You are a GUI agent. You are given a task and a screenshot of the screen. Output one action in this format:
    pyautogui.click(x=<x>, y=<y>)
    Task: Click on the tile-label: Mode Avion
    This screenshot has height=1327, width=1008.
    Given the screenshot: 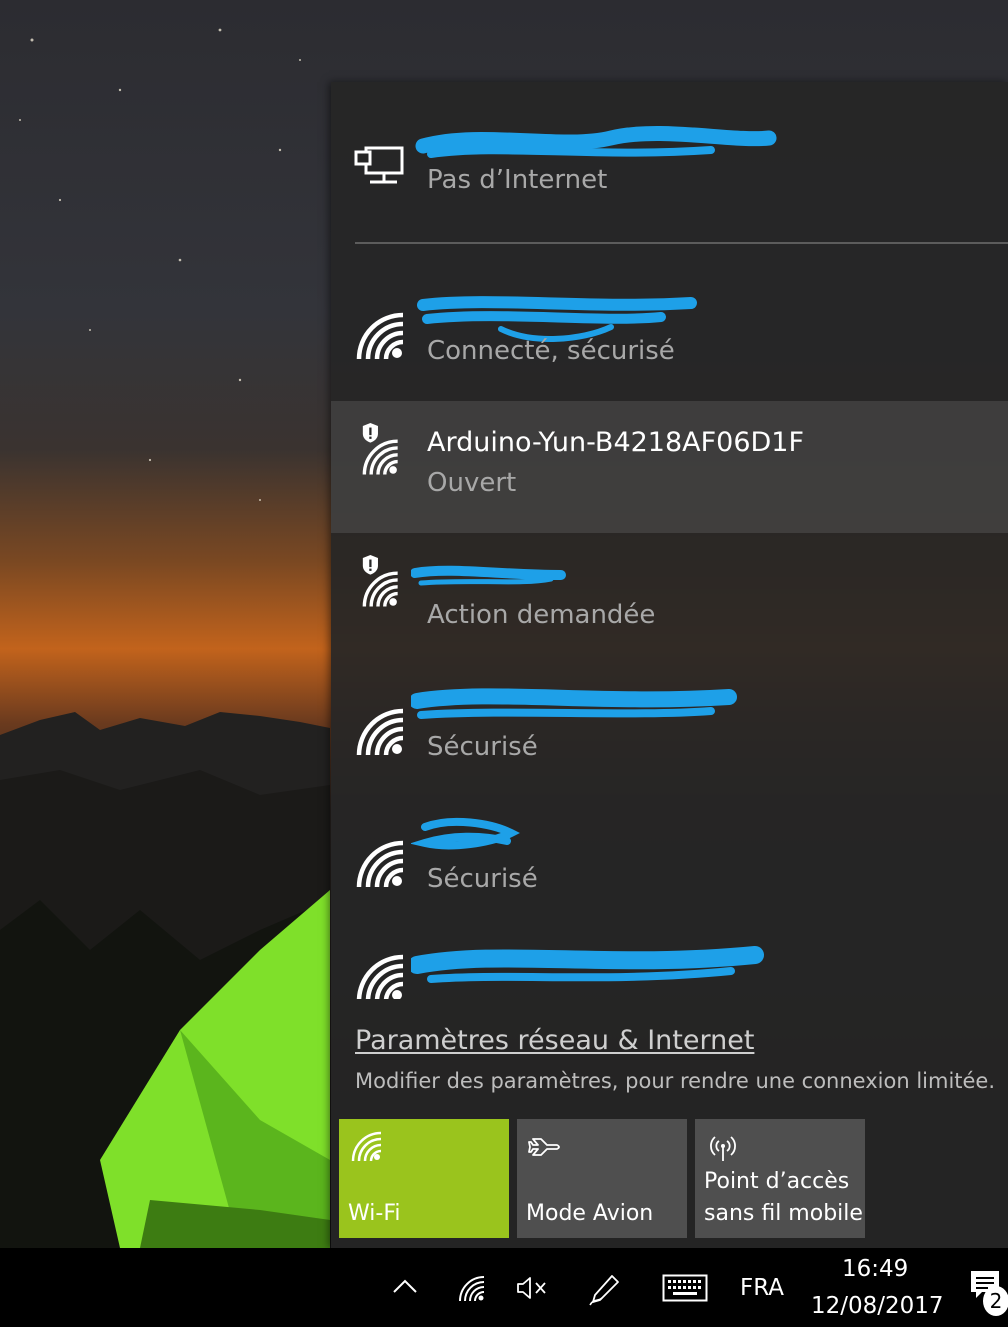 What is the action you would take?
    pyautogui.click(x=590, y=1213)
    